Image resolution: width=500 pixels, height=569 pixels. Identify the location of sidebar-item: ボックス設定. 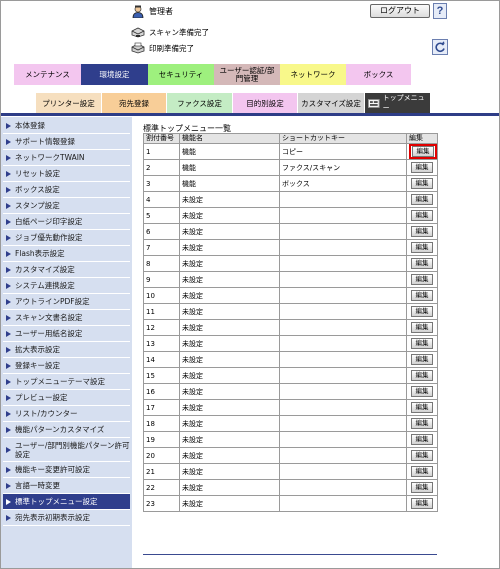
(66, 190).